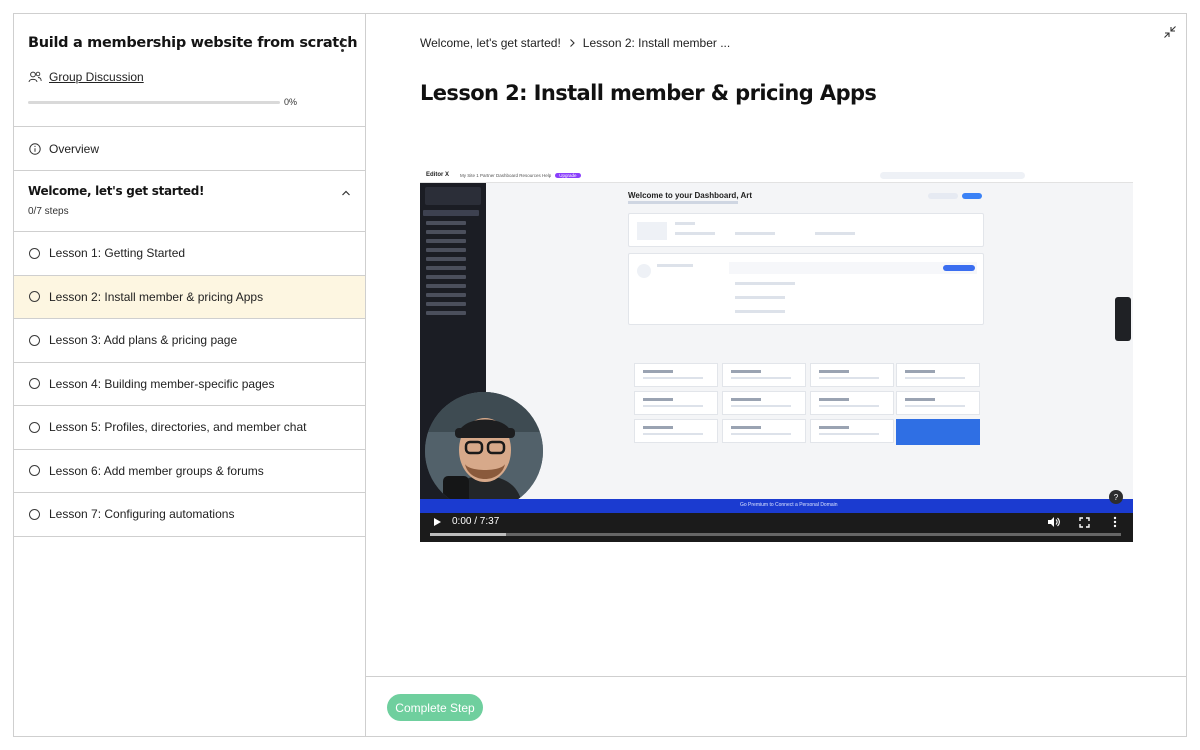  I want to click on chevron-right-icon, so click(572, 43).